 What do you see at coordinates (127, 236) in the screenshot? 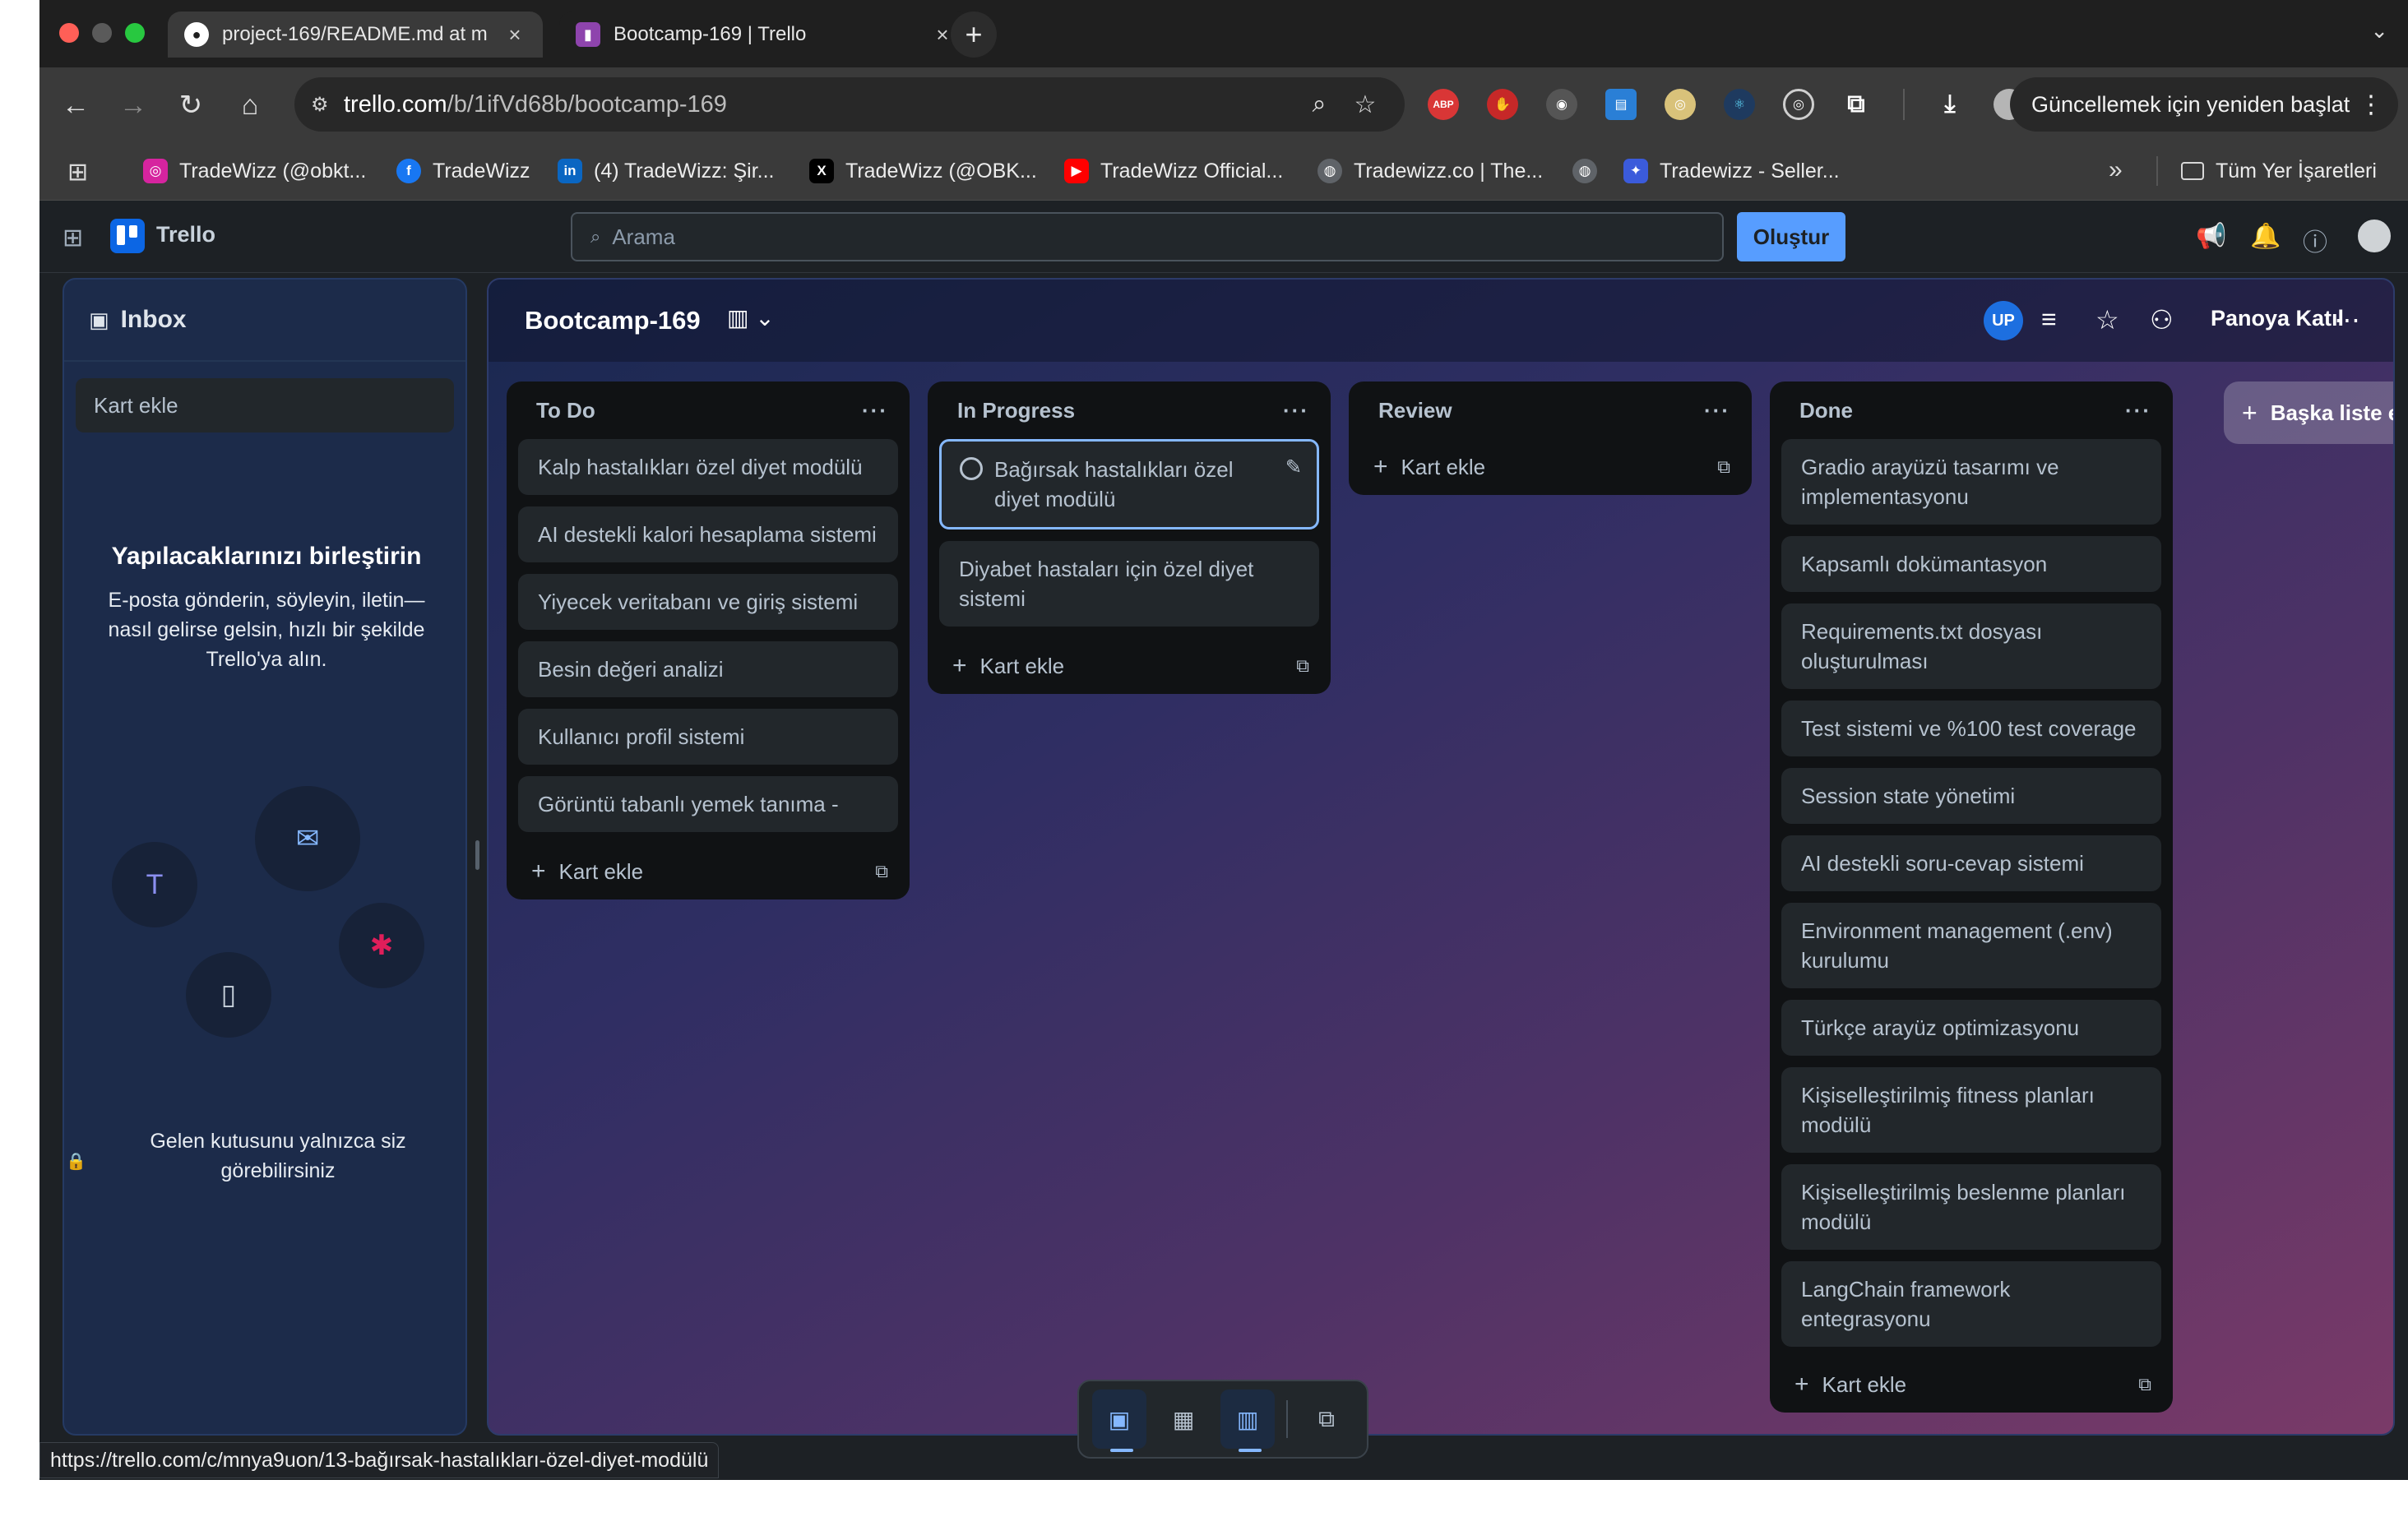
I see `trello-logo-icon` at bounding box center [127, 236].